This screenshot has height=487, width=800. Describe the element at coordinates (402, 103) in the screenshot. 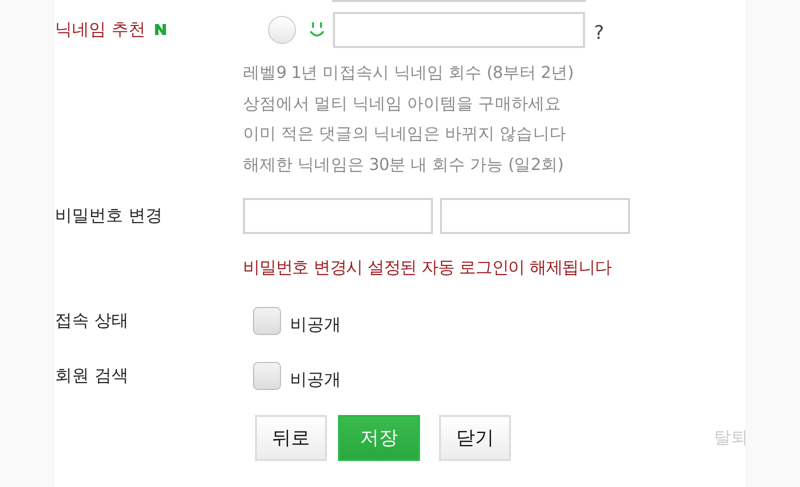

I see `help-note: 상점에서 멀티 닉네임 아이템을 구매하세요` at that location.